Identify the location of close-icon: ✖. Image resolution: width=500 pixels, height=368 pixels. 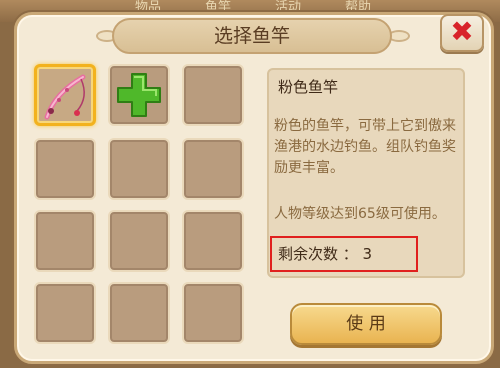
(462, 31).